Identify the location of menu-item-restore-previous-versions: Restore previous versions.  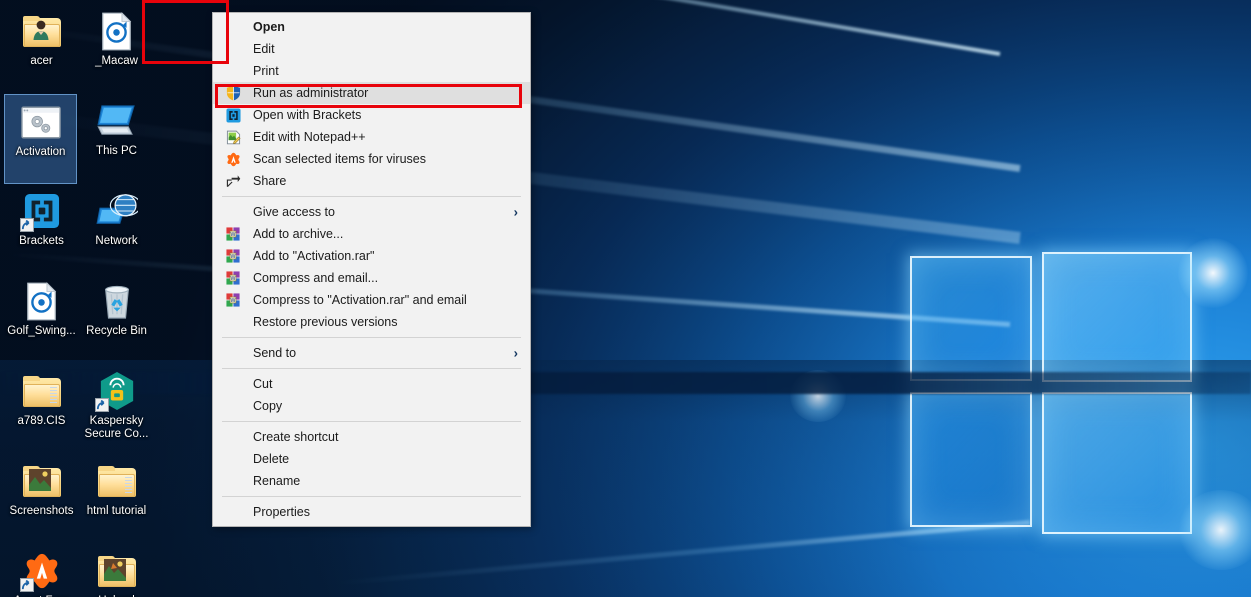
(371, 322).